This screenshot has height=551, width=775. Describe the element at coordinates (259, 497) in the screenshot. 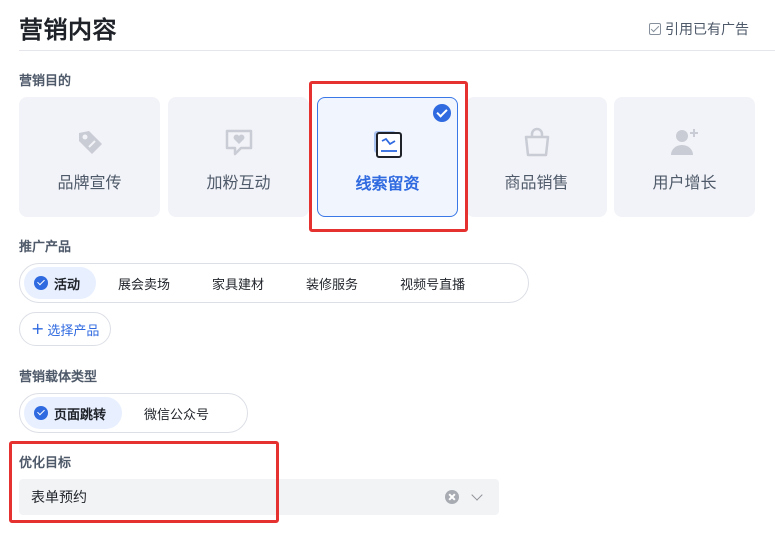

I see `optimization-goal-select: 表单预约` at that location.